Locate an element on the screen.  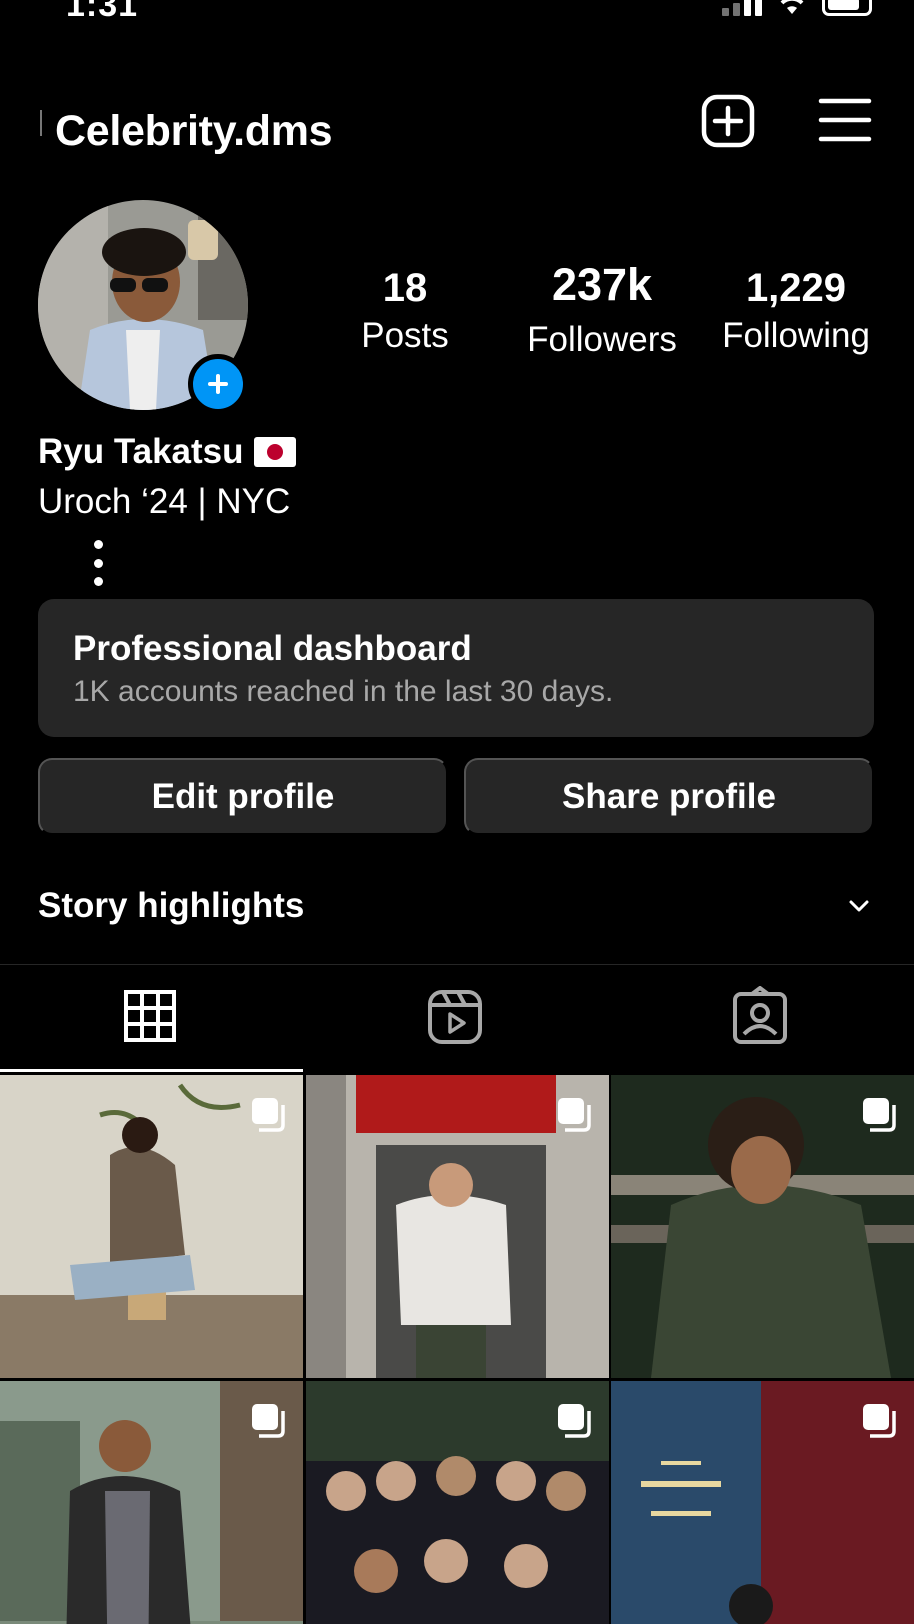
posts-count: 18 Posts is located at coordinates (405, 310).